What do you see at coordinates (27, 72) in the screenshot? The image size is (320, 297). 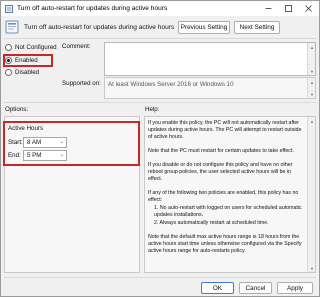 I see `radio-label: Disabled` at bounding box center [27, 72].